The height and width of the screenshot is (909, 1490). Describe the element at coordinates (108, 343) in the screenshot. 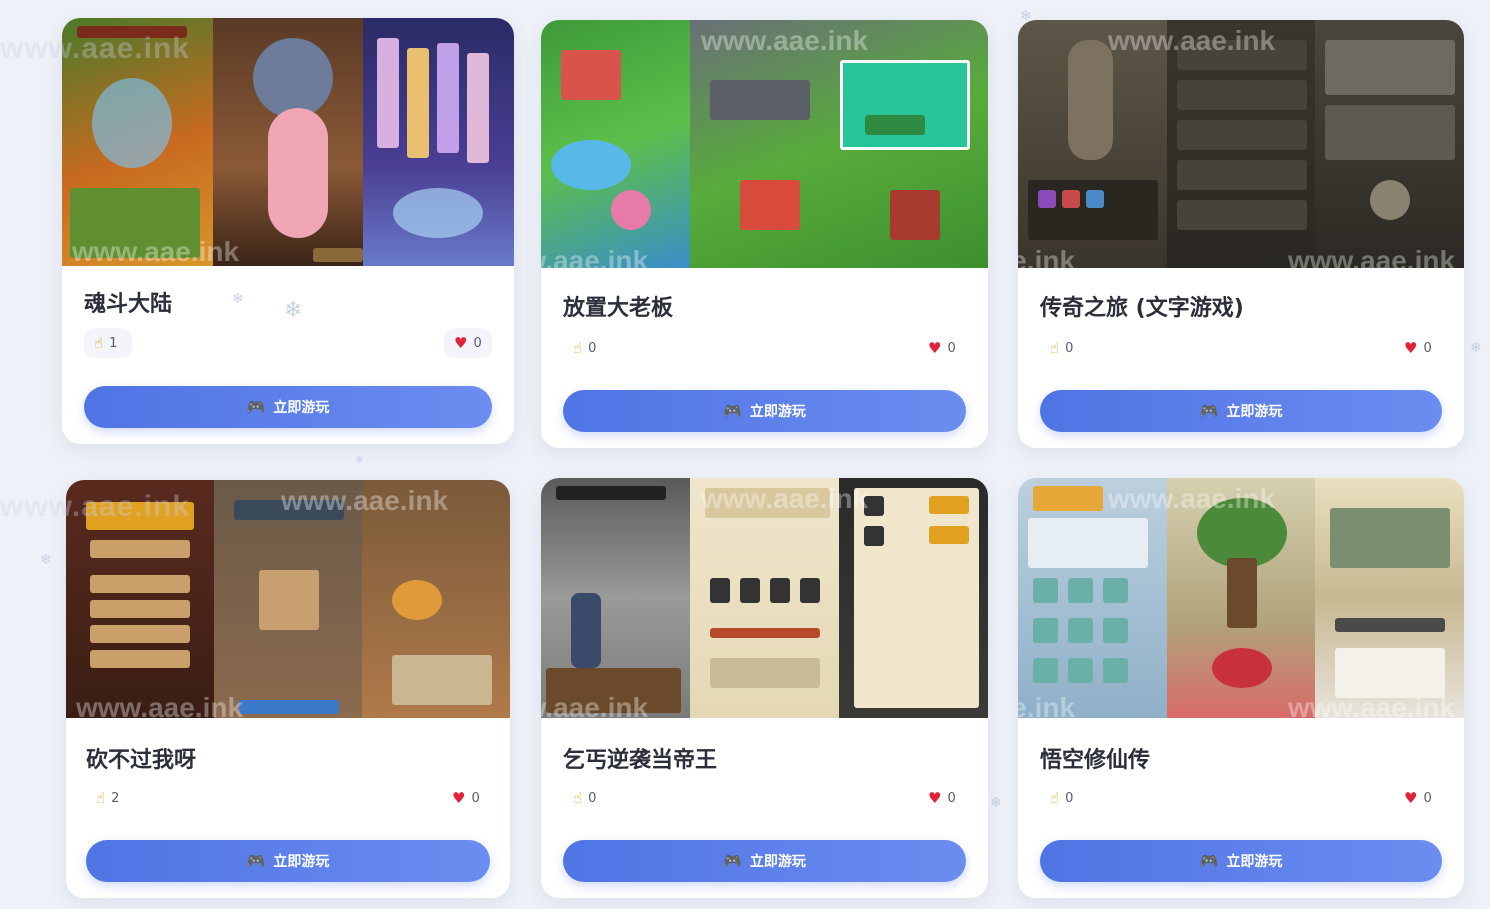

I see `click-count: ☝ 1` at that location.